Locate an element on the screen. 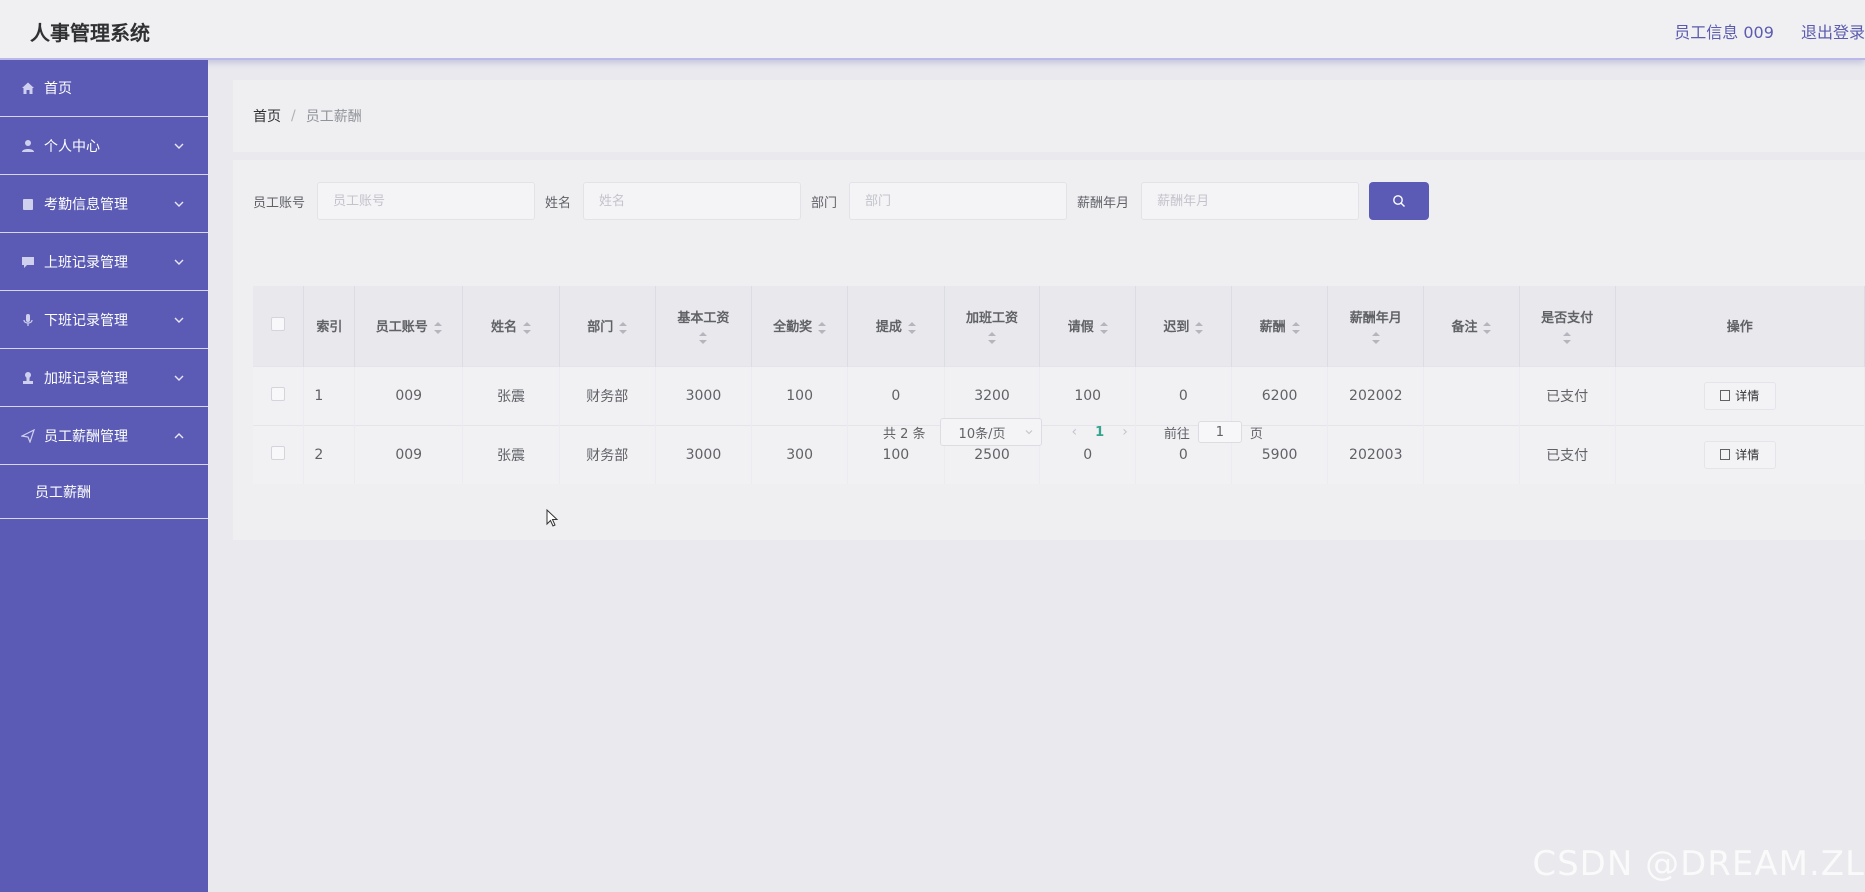 The width and height of the screenshot is (1865, 892). sidebar-item-personal-center: 个人中心 is located at coordinates (104, 146).